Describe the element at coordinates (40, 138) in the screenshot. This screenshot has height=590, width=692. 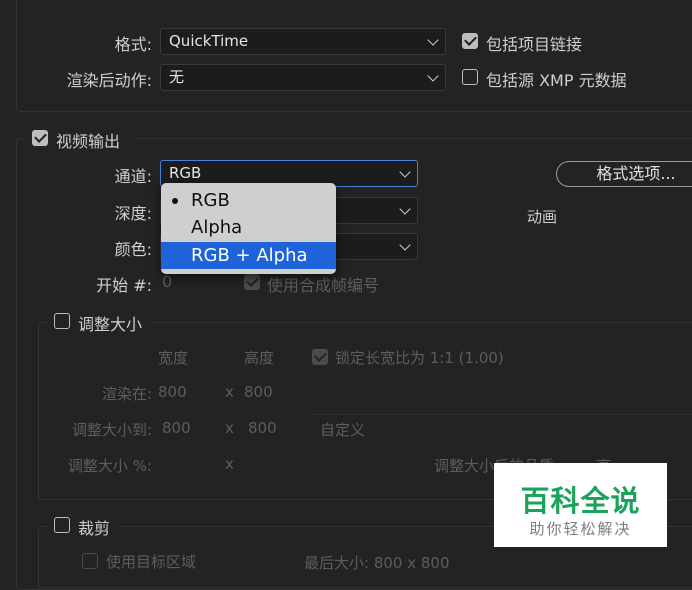
I see `video-output-checkbox` at that location.